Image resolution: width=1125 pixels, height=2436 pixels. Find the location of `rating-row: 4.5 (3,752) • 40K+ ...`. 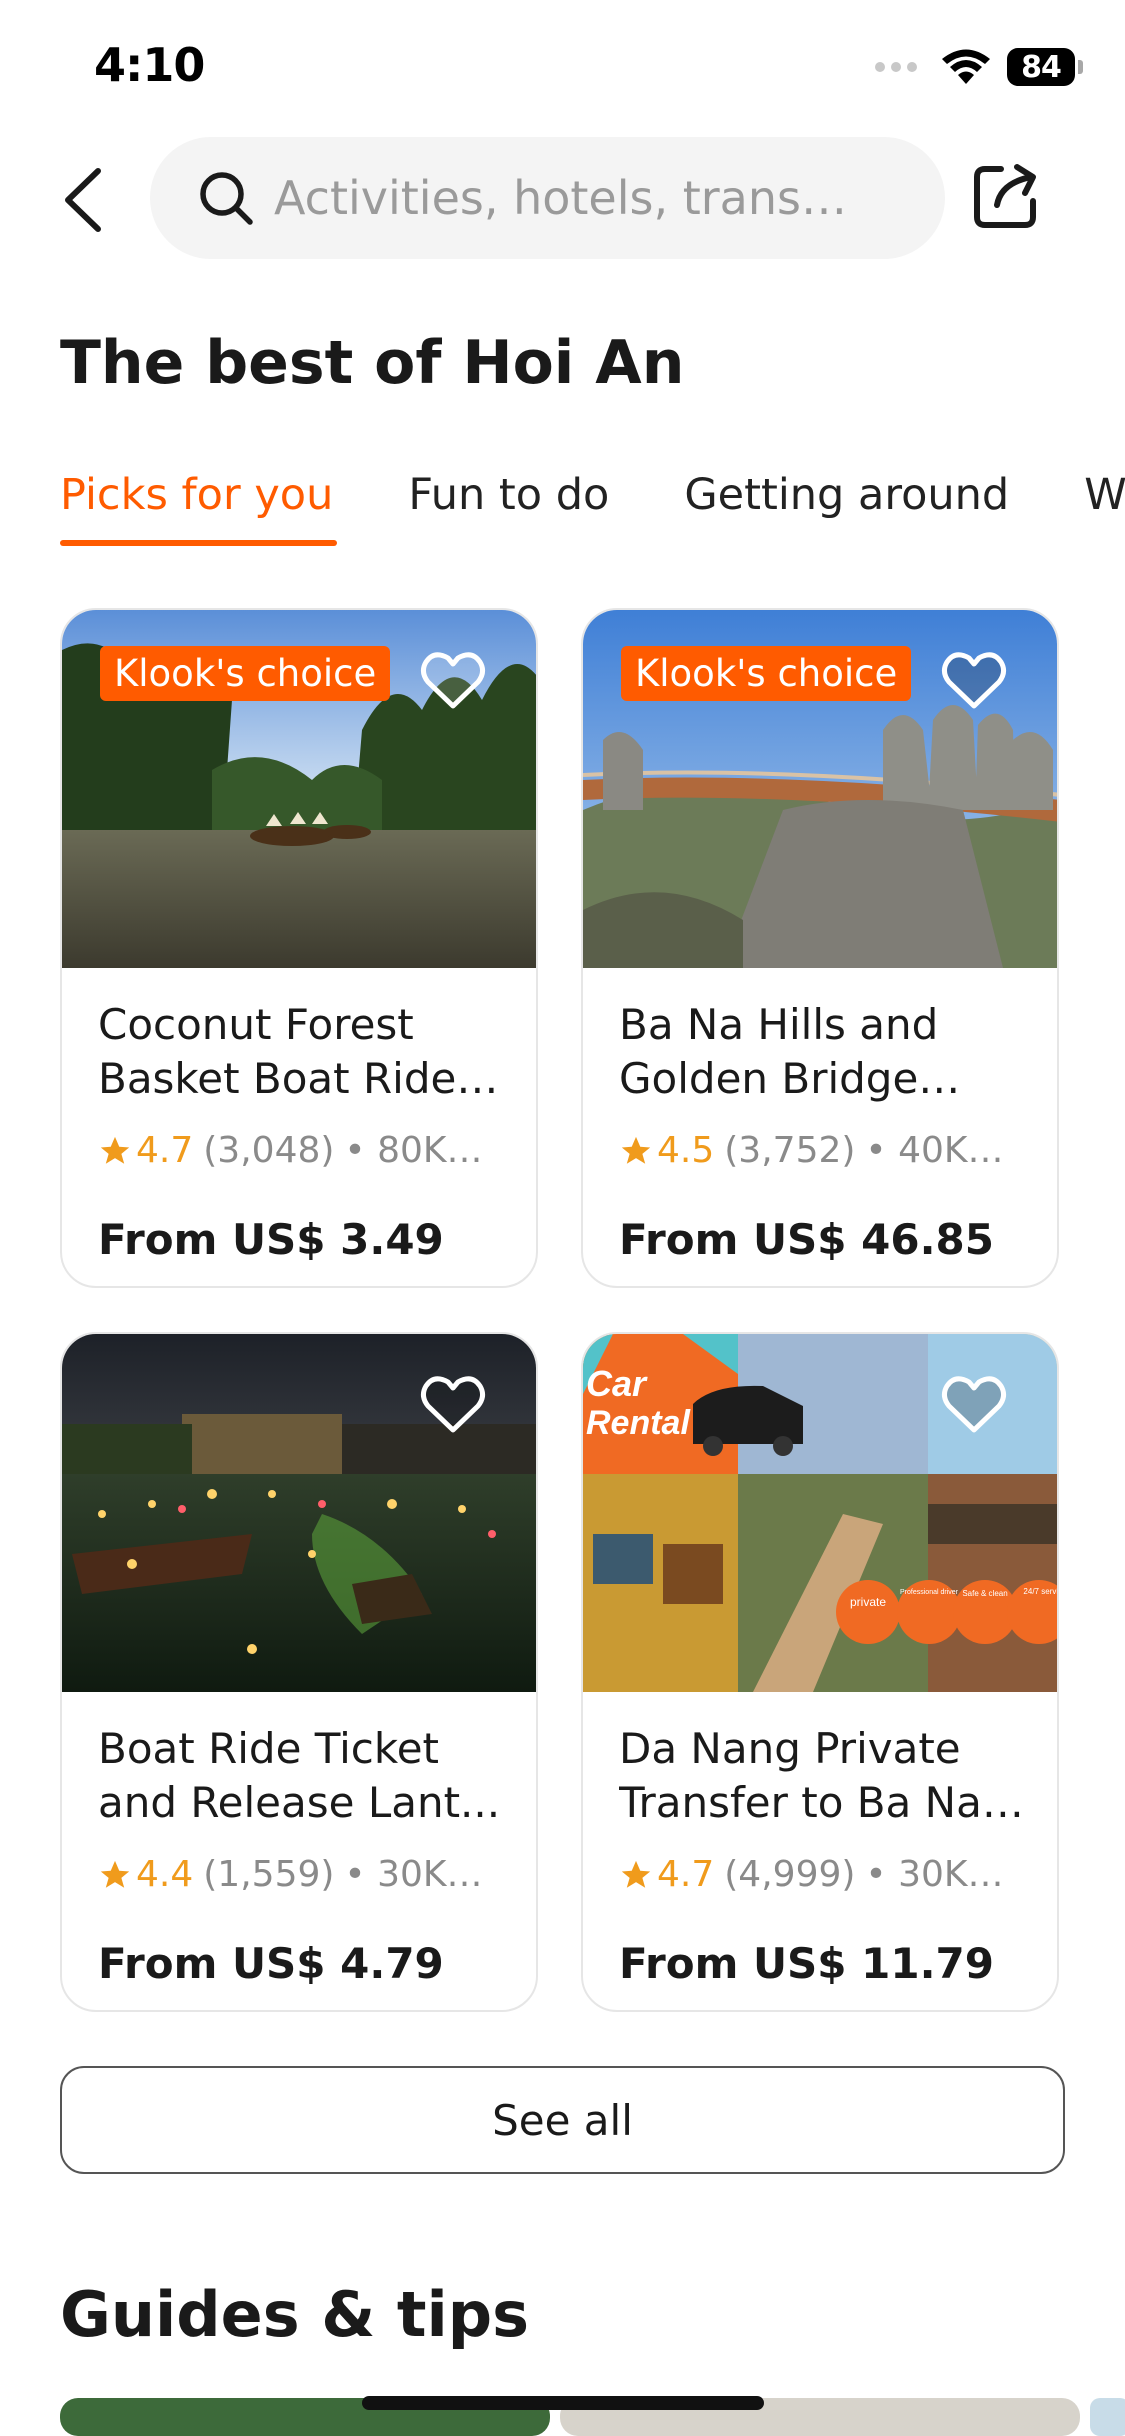

rating-row: 4.5 (3,752) • 40K+ ... is located at coordinates (824, 1150).